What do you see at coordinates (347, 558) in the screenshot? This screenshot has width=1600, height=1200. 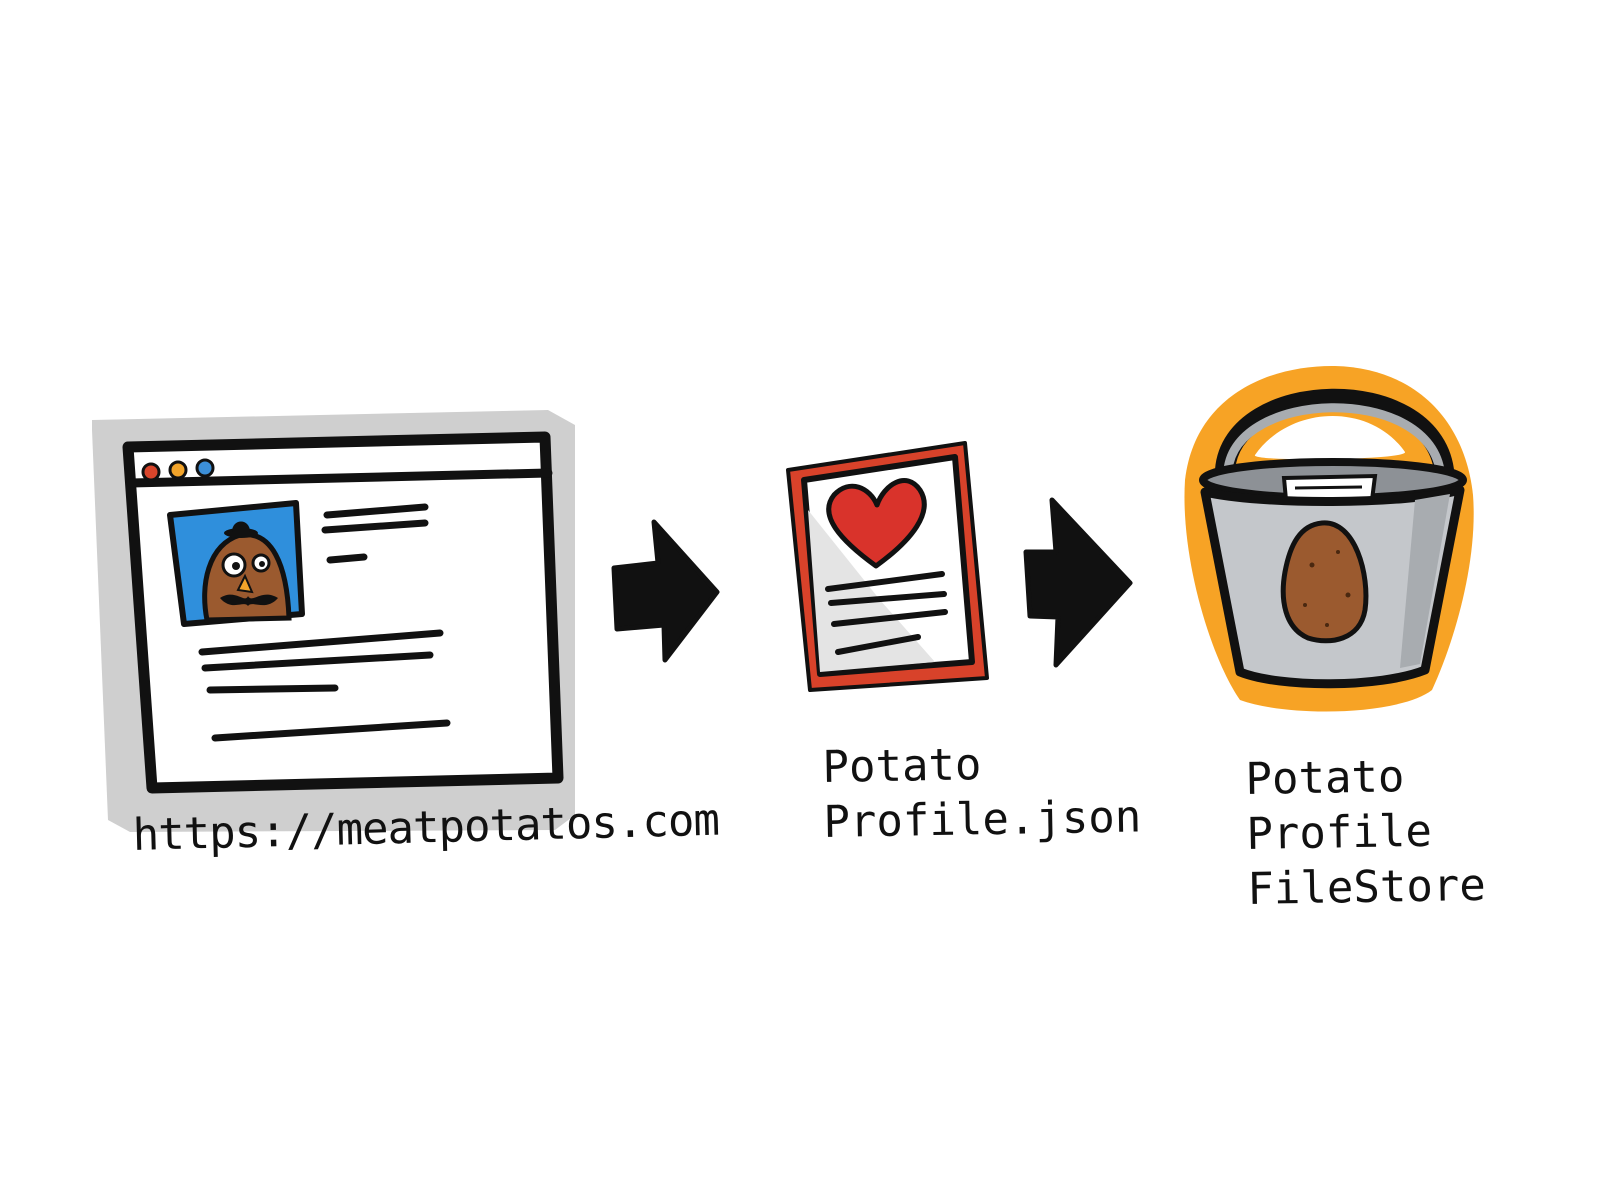 I see `profile-text-line` at bounding box center [347, 558].